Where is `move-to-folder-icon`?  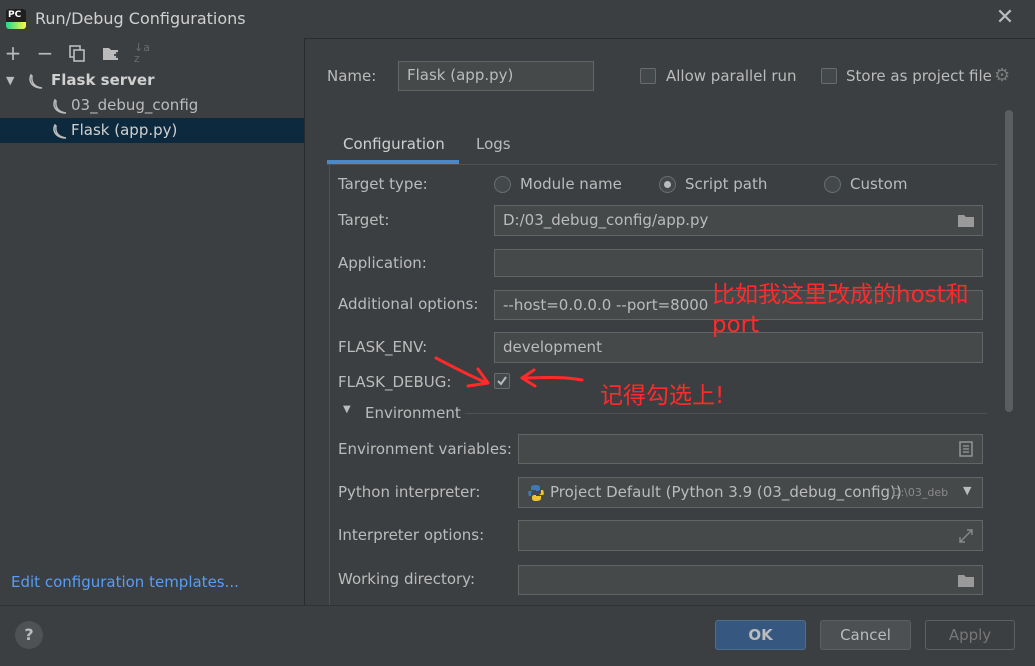 move-to-folder-icon is located at coordinates (111, 53).